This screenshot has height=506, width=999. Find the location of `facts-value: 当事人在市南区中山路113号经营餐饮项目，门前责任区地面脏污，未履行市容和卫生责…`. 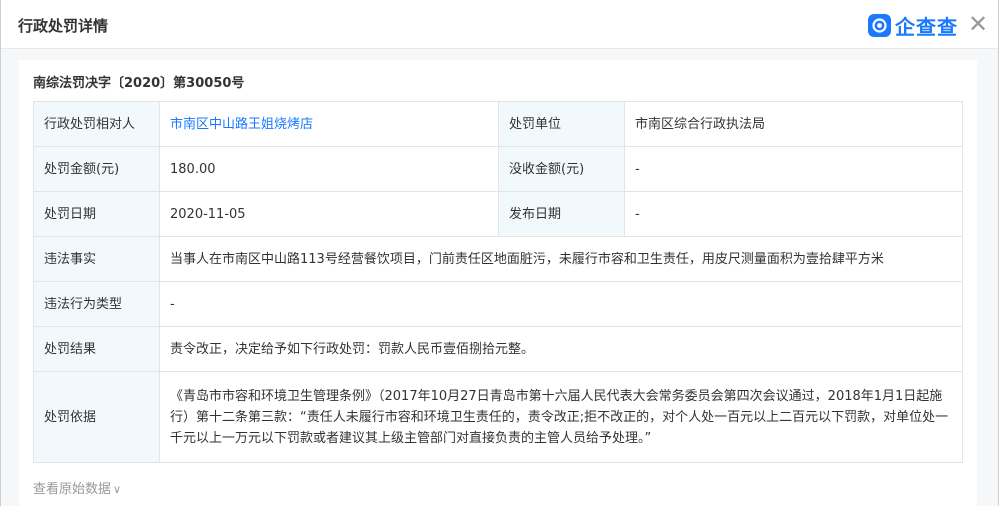

facts-value: 当事人在市南区中山路113号经营餐饮项目，门前责任区地面脏污，未履行市容和卫生责… is located at coordinates (561, 259).